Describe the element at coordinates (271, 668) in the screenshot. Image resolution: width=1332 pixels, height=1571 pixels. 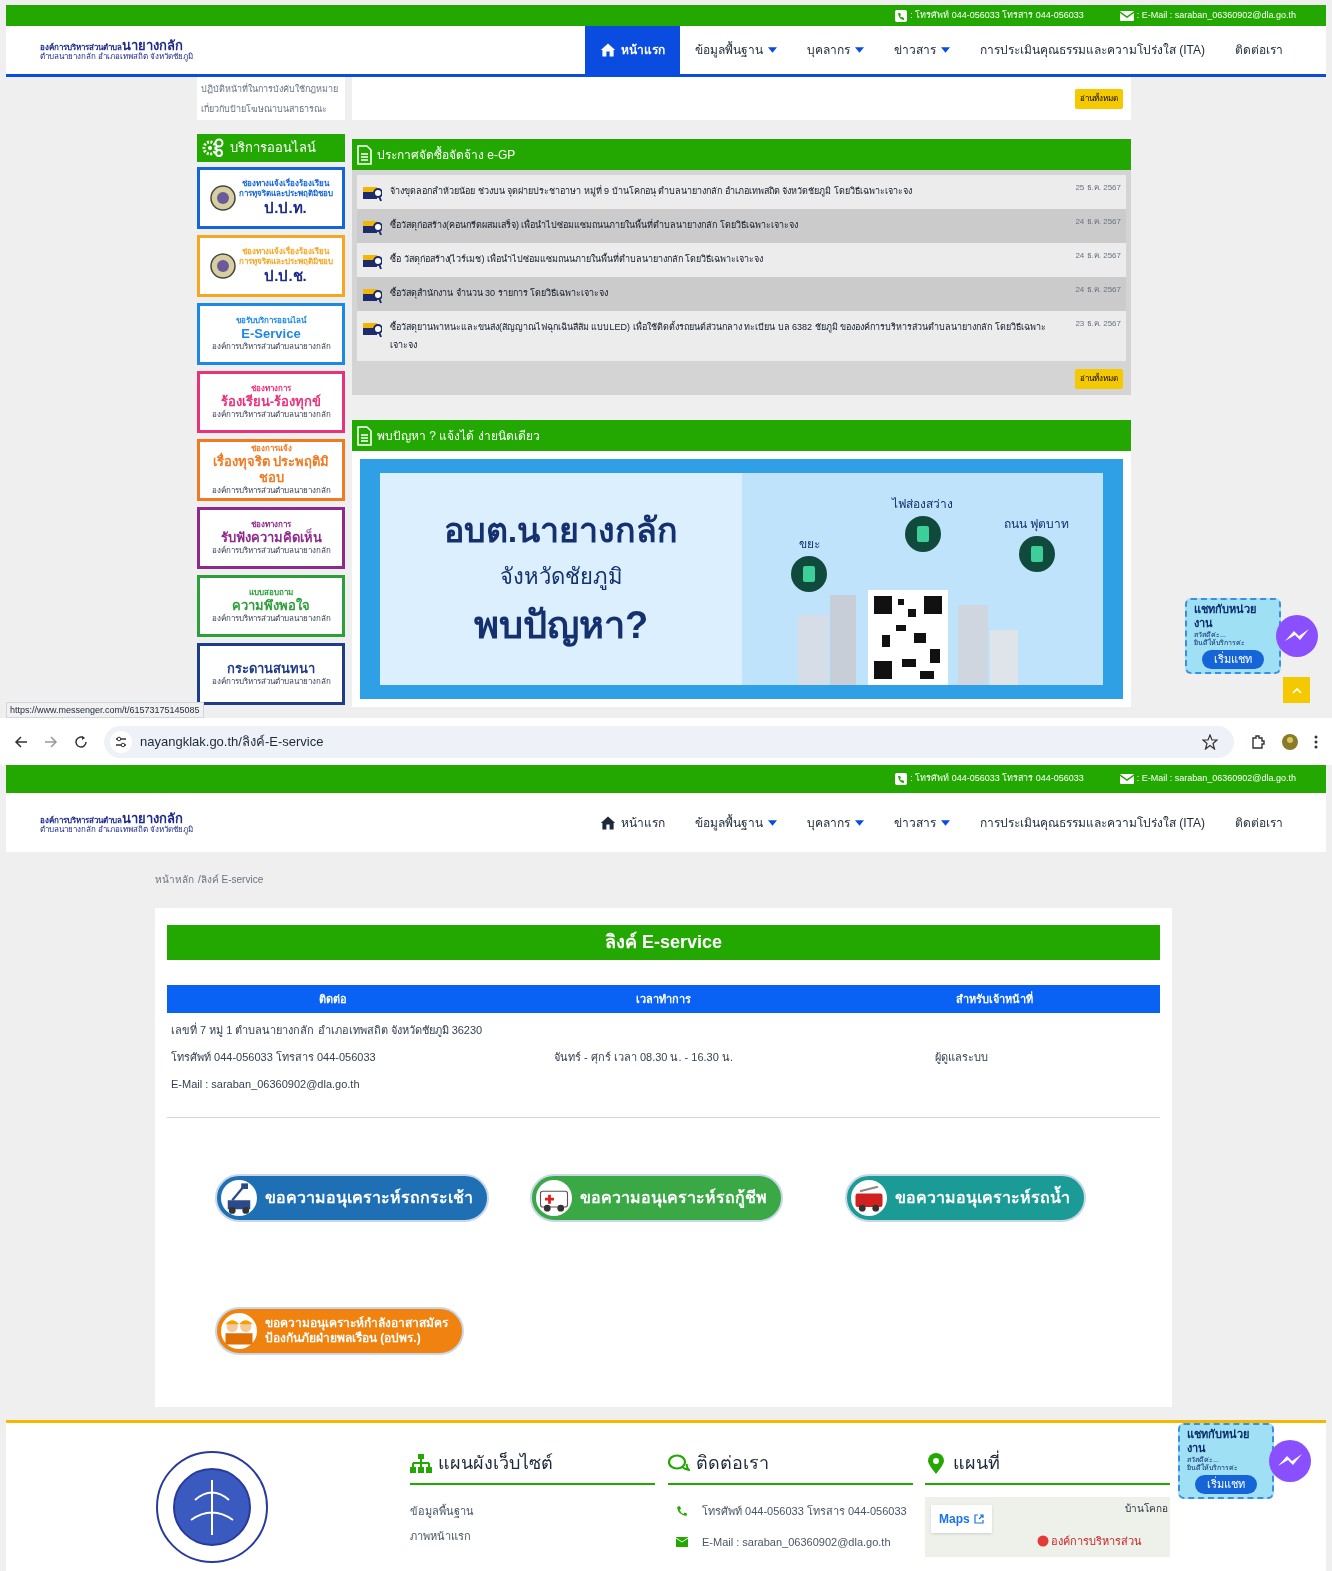
I see `banner-title: กระดานสนทนา` at that location.